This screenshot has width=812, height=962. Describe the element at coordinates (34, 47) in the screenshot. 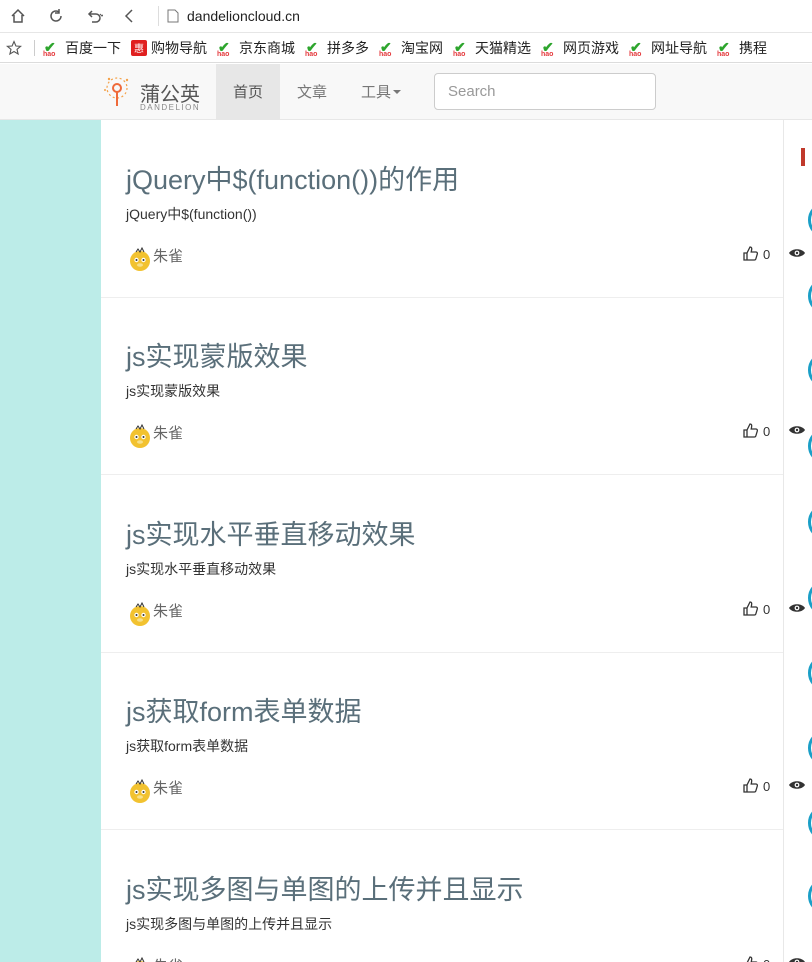

I see `bookmarks-divider` at that location.